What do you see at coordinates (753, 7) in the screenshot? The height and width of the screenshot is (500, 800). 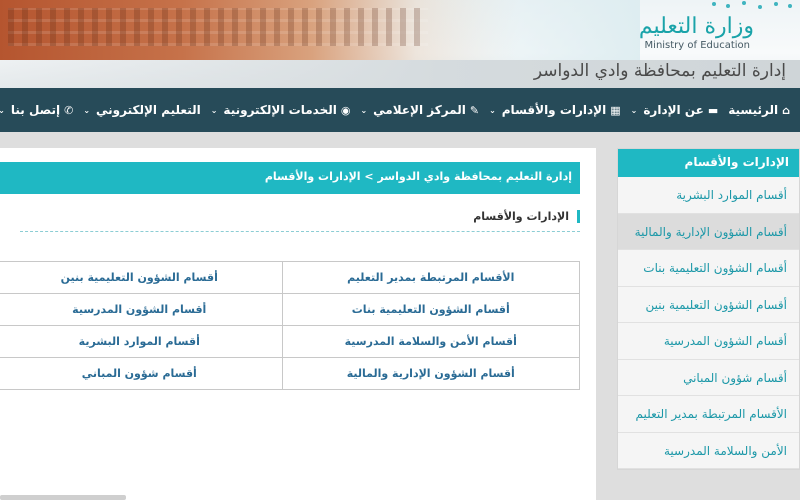 I see `logo-dots-decoration` at bounding box center [753, 7].